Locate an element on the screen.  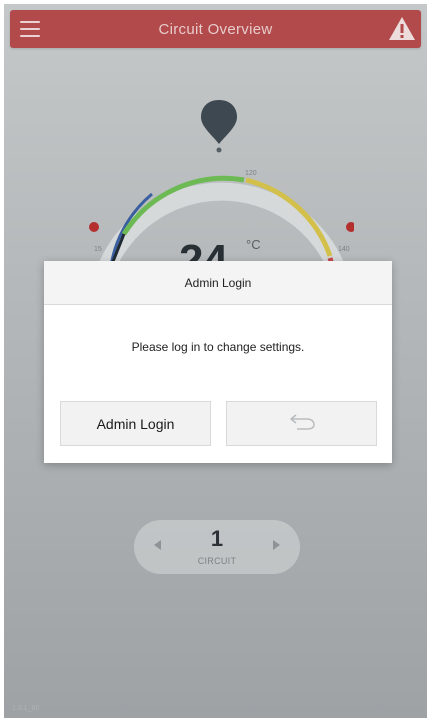
dialog-message: Please log in to change settings. is located at coordinates (218, 347).